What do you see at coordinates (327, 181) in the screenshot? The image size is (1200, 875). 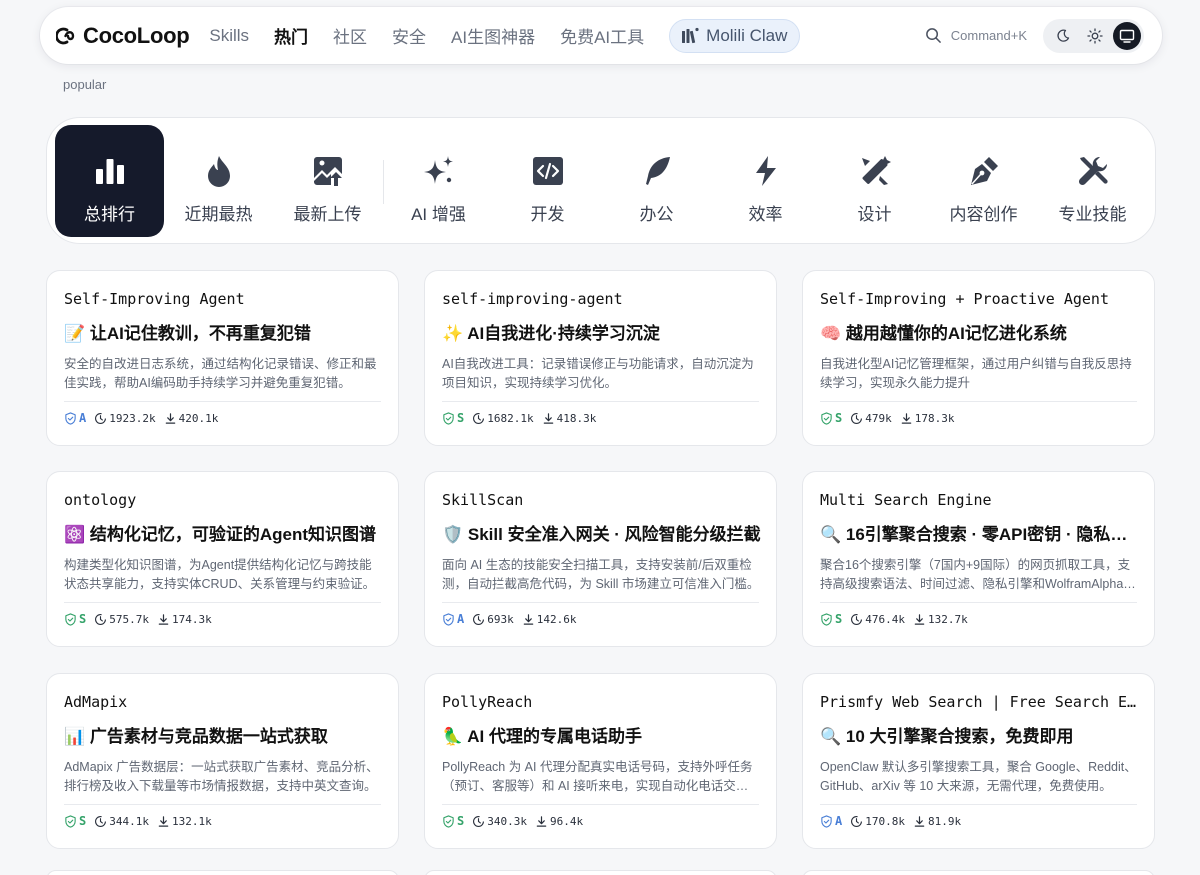 I see `category-newest-upload: 最新上传` at bounding box center [327, 181].